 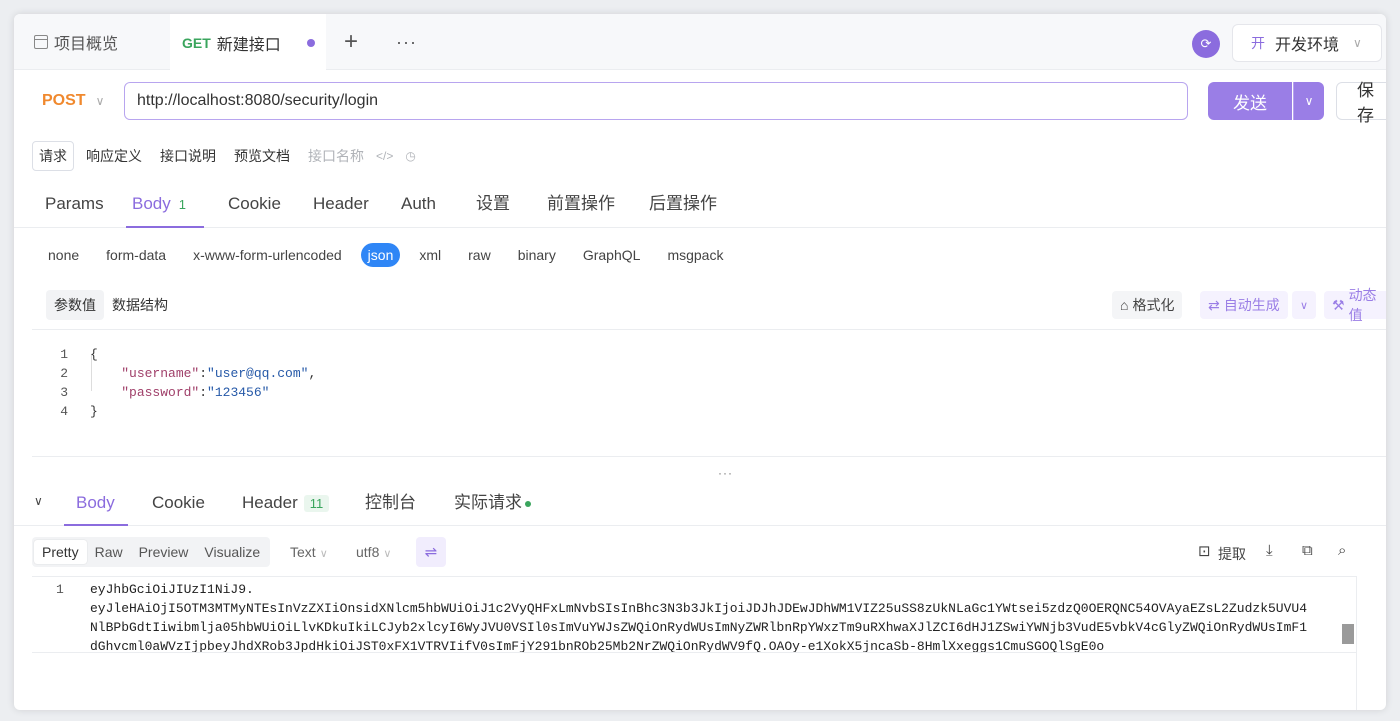 I want to click on body-type-form-data: form-data, so click(x=136, y=255).